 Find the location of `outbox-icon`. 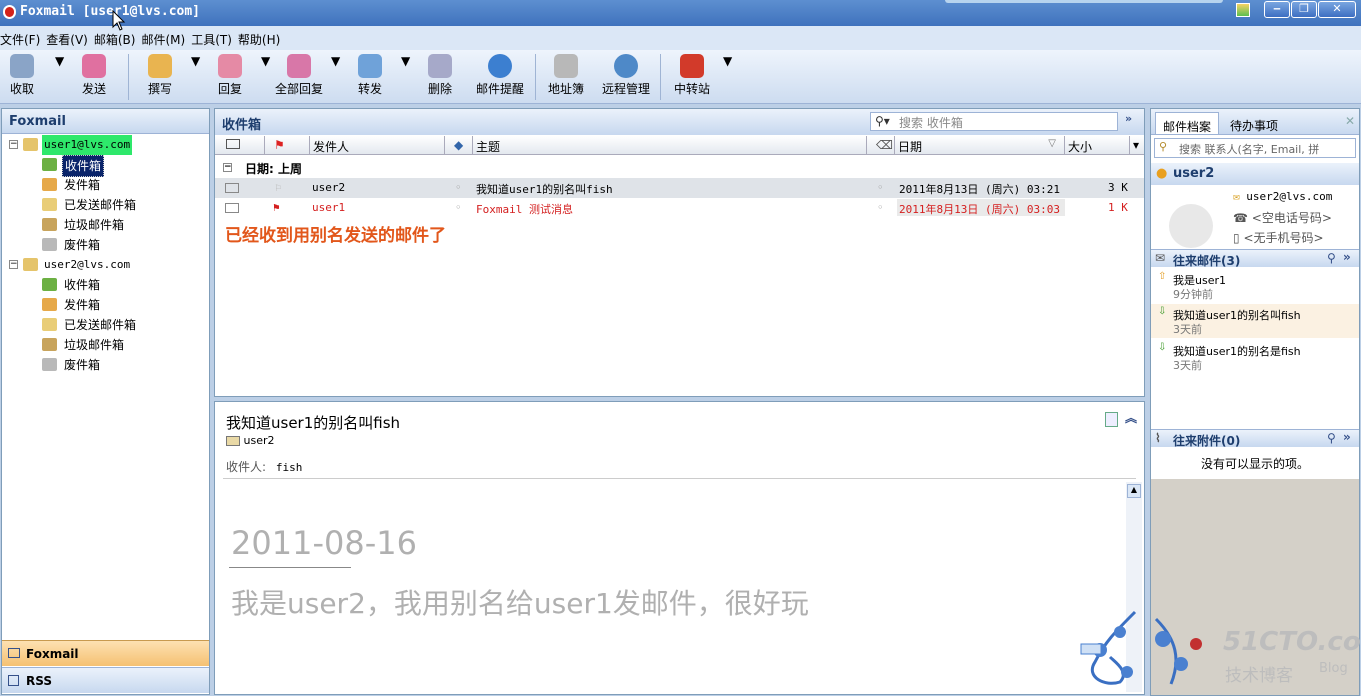

outbox-icon is located at coordinates (49, 304).